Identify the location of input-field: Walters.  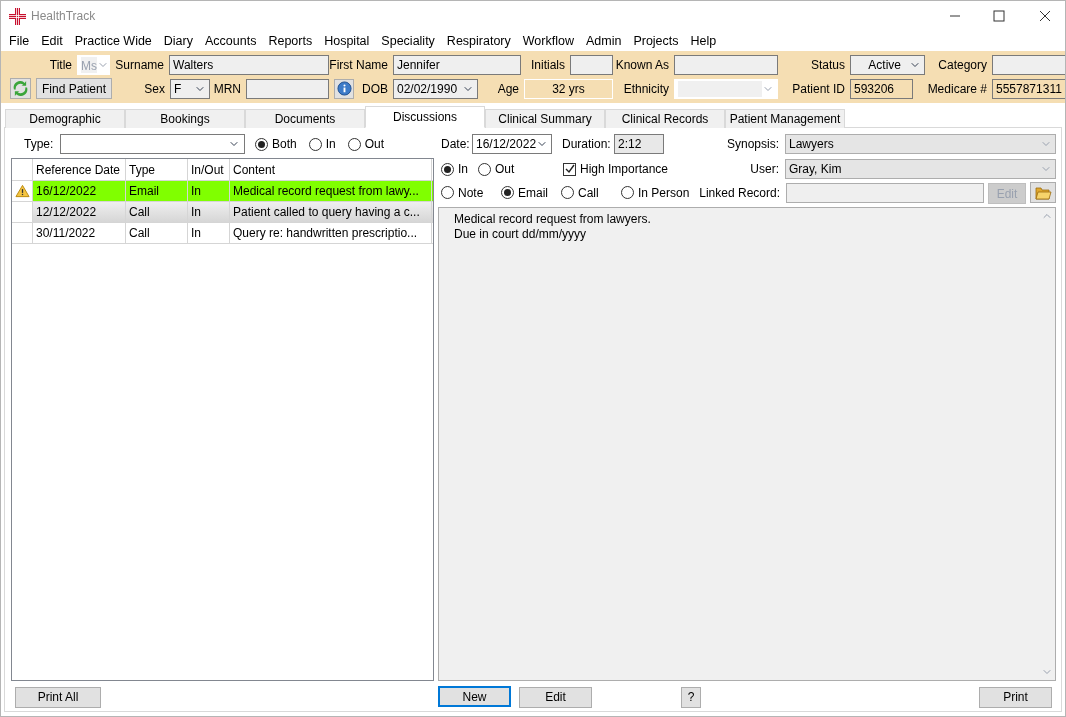
(249, 65).